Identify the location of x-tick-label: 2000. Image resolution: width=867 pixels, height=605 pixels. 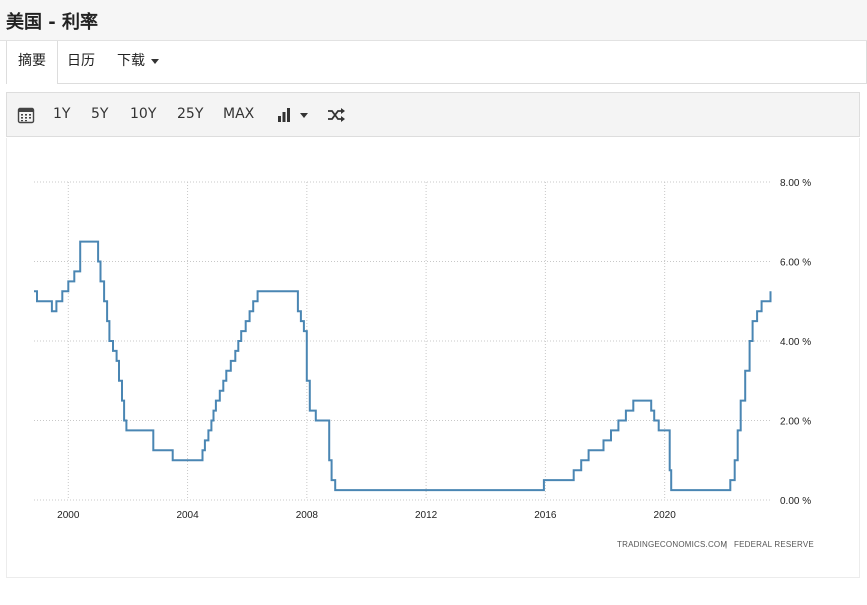
(68, 515).